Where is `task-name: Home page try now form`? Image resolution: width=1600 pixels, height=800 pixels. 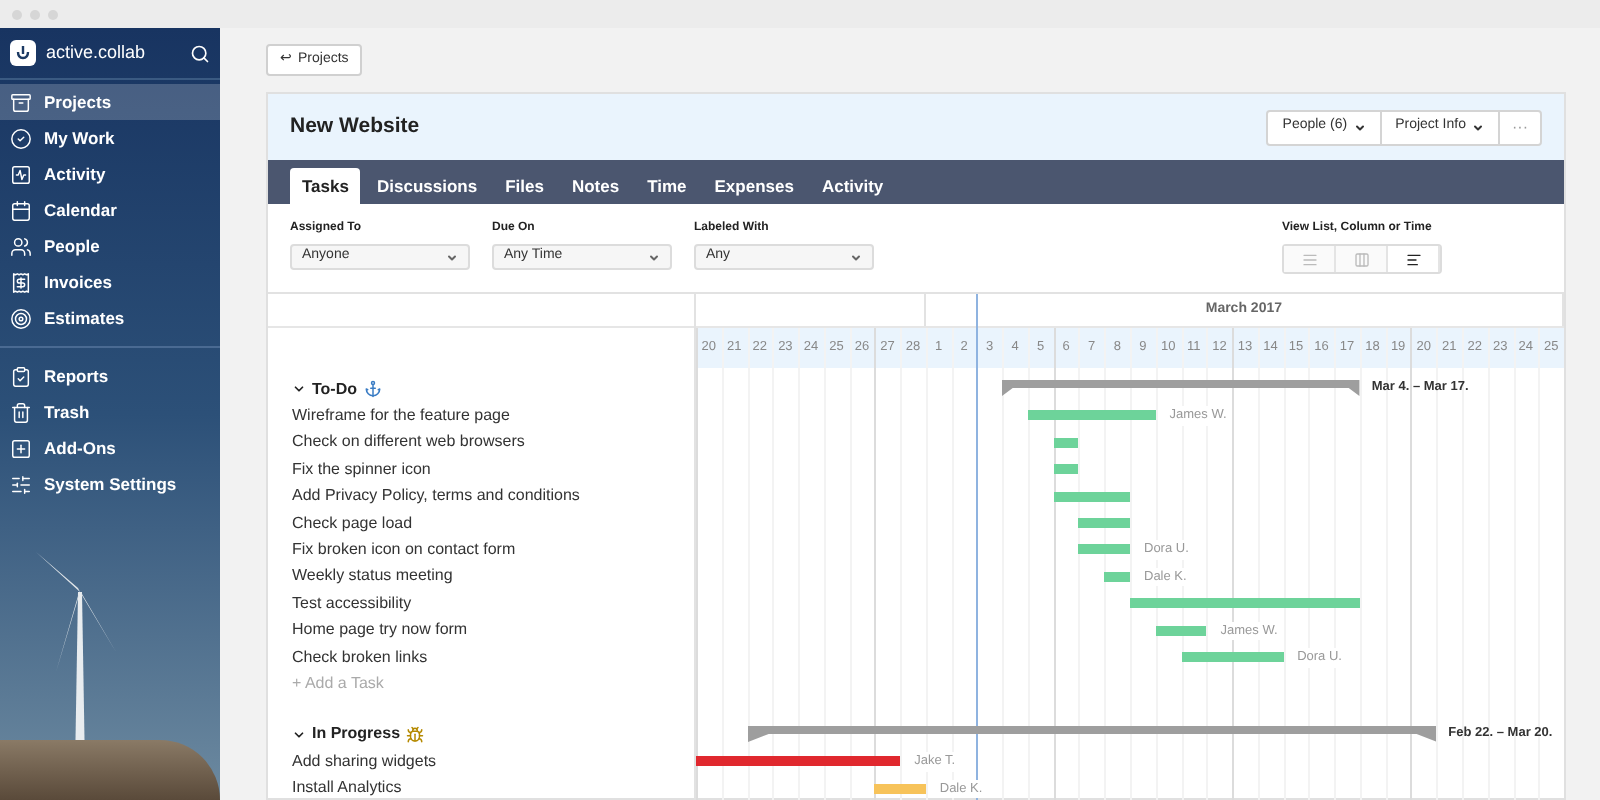
task-name: Home page try now form is located at coordinates (380, 630).